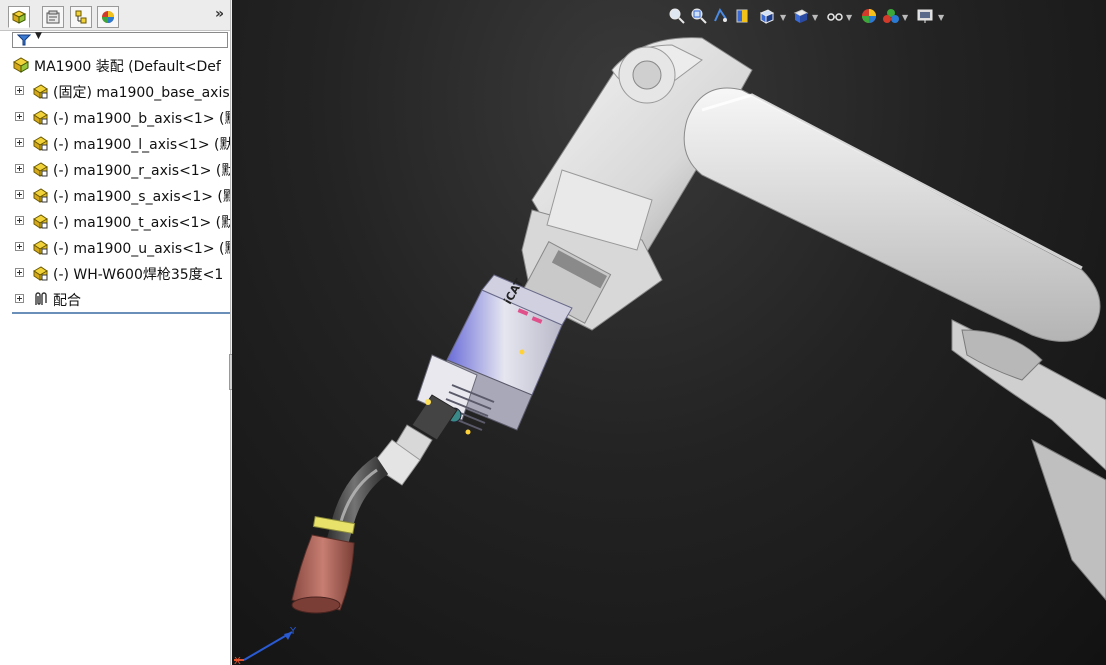  Describe the element at coordinates (120, 39) in the screenshot. I see `tree-filter-field: ▼` at that location.